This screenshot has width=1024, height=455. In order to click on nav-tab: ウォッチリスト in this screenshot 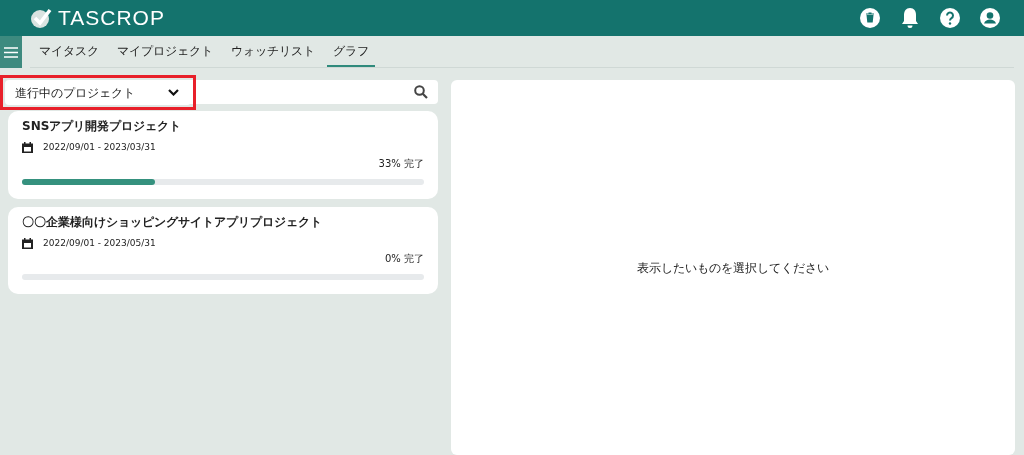, I will do `click(273, 51)`.